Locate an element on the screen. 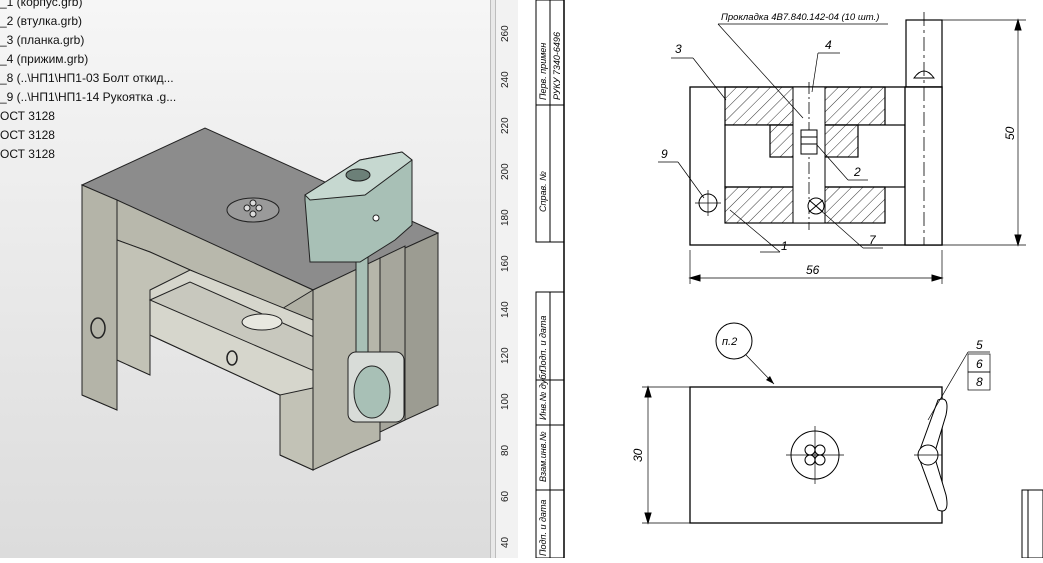 This screenshot has height=563, width=1043. dim-plan-height is located at coordinates (666, 455).